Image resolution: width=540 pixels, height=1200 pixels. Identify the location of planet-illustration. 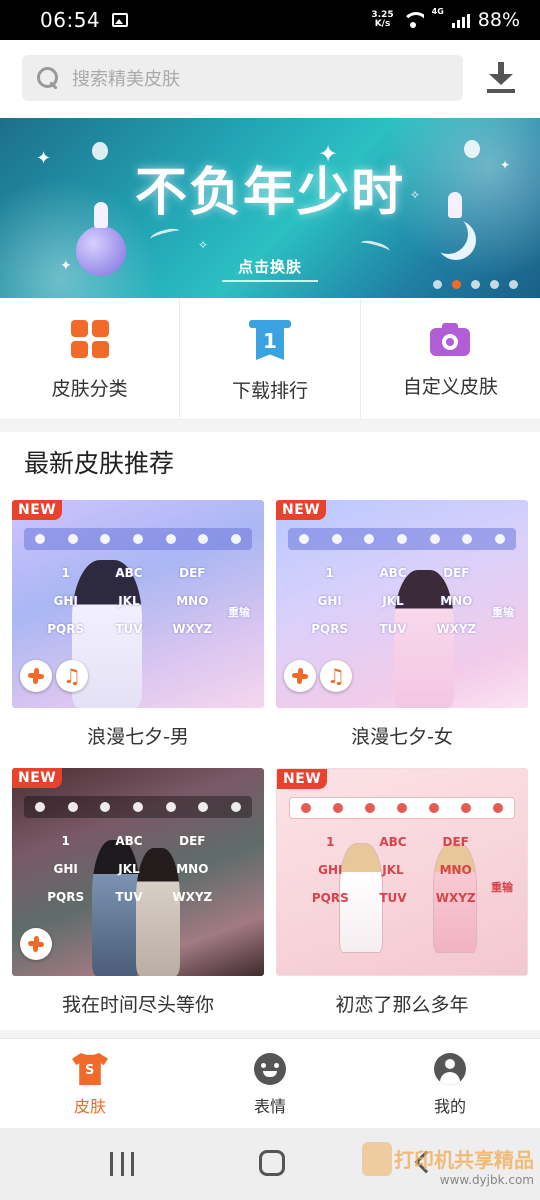
(101, 251).